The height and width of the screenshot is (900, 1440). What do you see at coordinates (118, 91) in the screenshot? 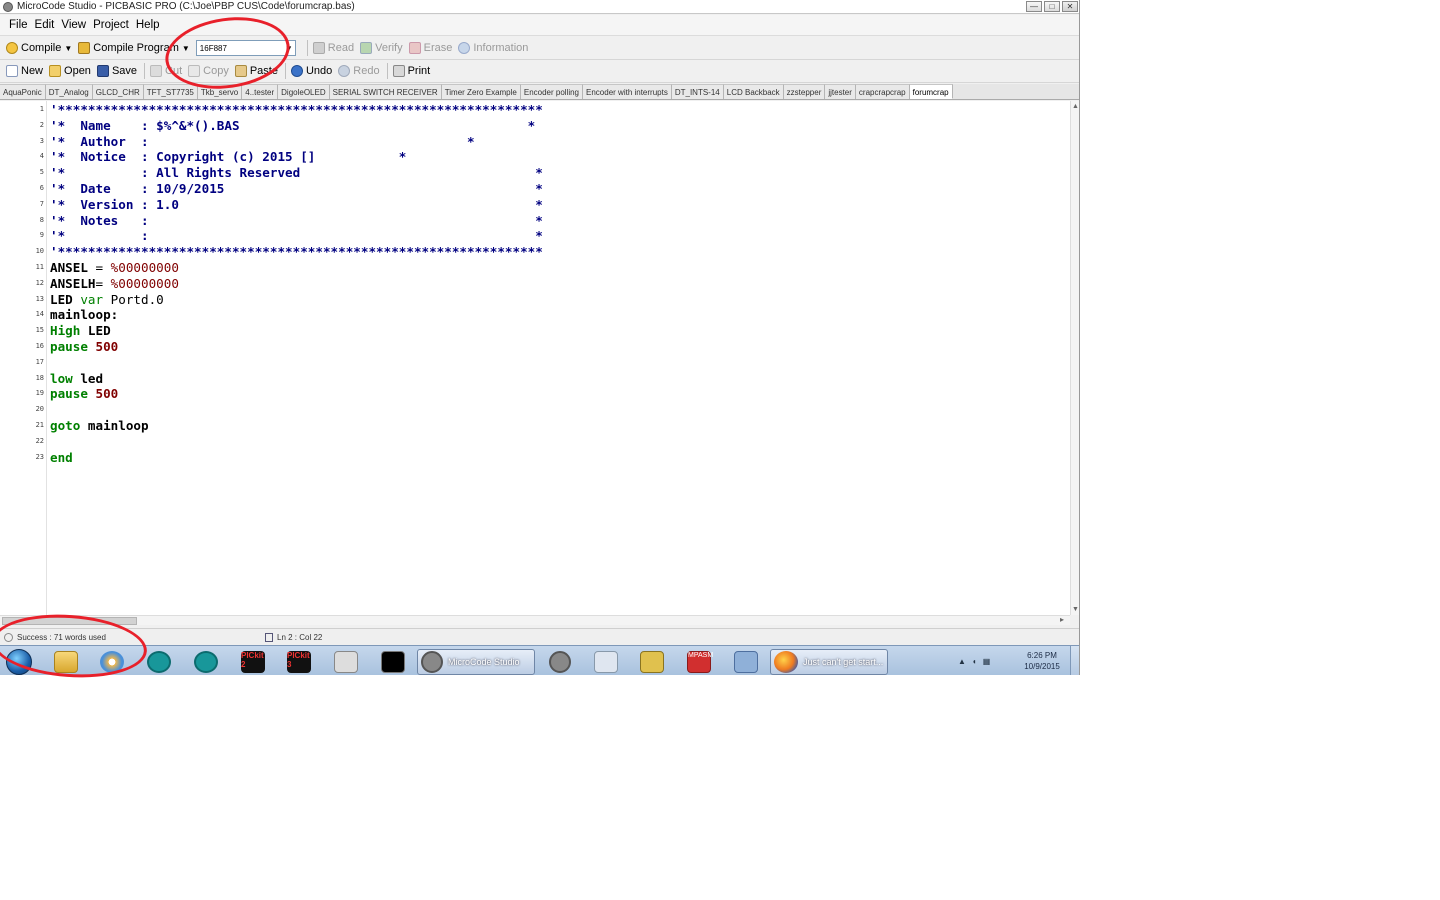
I see `tab-item: GLCD_CHR` at bounding box center [118, 91].